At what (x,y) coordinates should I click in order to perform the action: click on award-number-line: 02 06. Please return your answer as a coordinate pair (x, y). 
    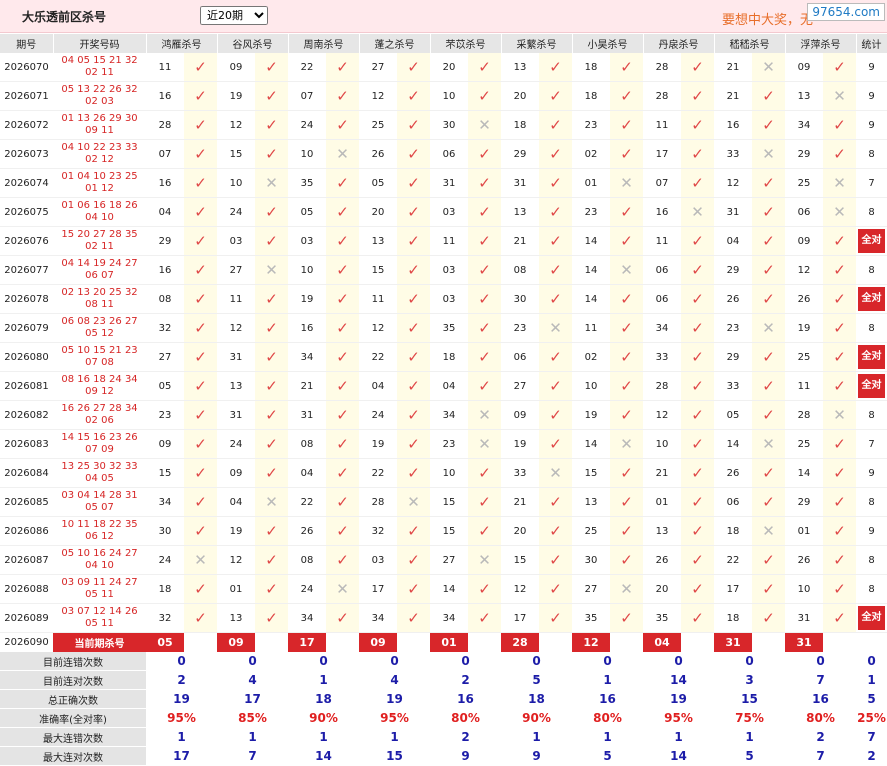
    Looking at the image, I should click on (99, 420).